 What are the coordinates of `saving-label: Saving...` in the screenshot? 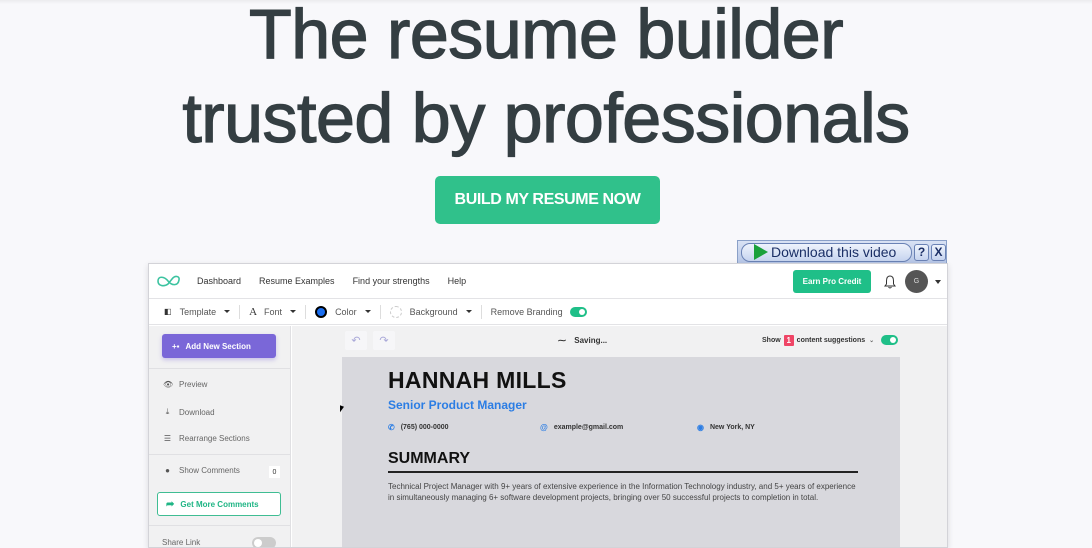 It's located at (591, 340).